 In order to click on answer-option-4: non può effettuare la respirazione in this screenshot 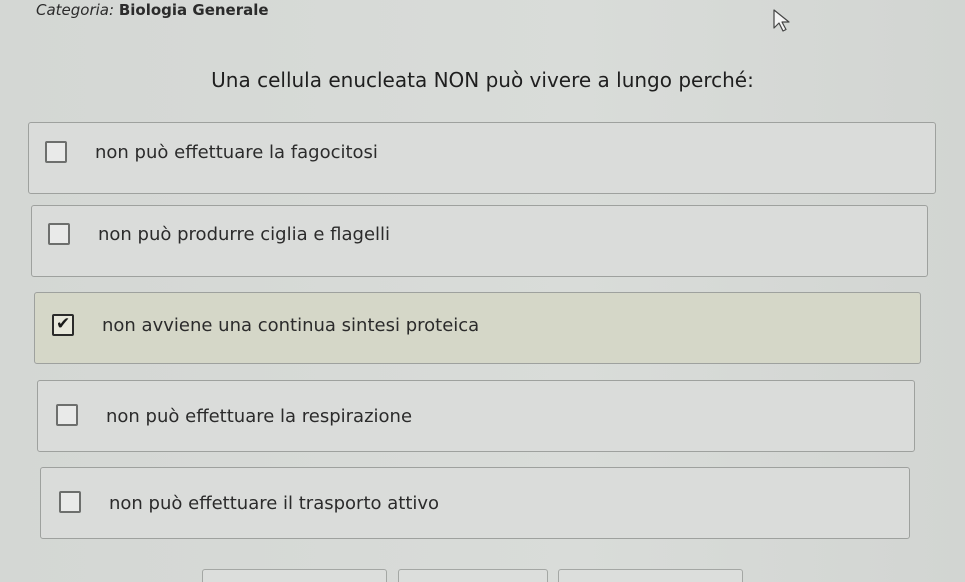, I will do `click(476, 416)`.